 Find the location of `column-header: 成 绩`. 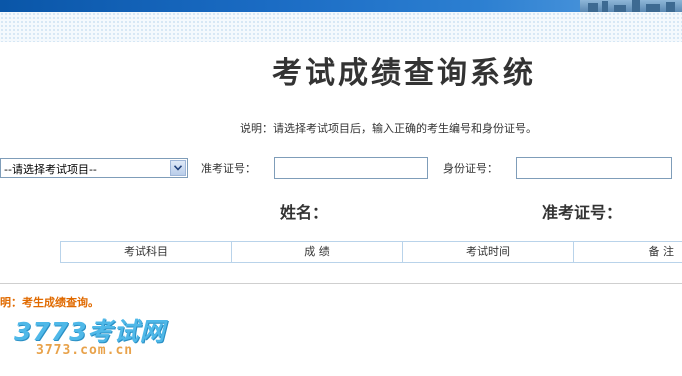

column-header: 成 绩 is located at coordinates (316, 252).